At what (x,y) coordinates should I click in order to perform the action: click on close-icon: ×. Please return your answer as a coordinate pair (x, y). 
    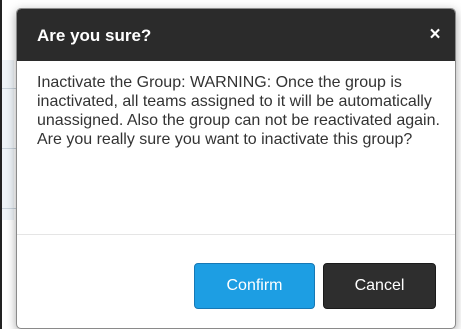
    Looking at the image, I should click on (435, 35).